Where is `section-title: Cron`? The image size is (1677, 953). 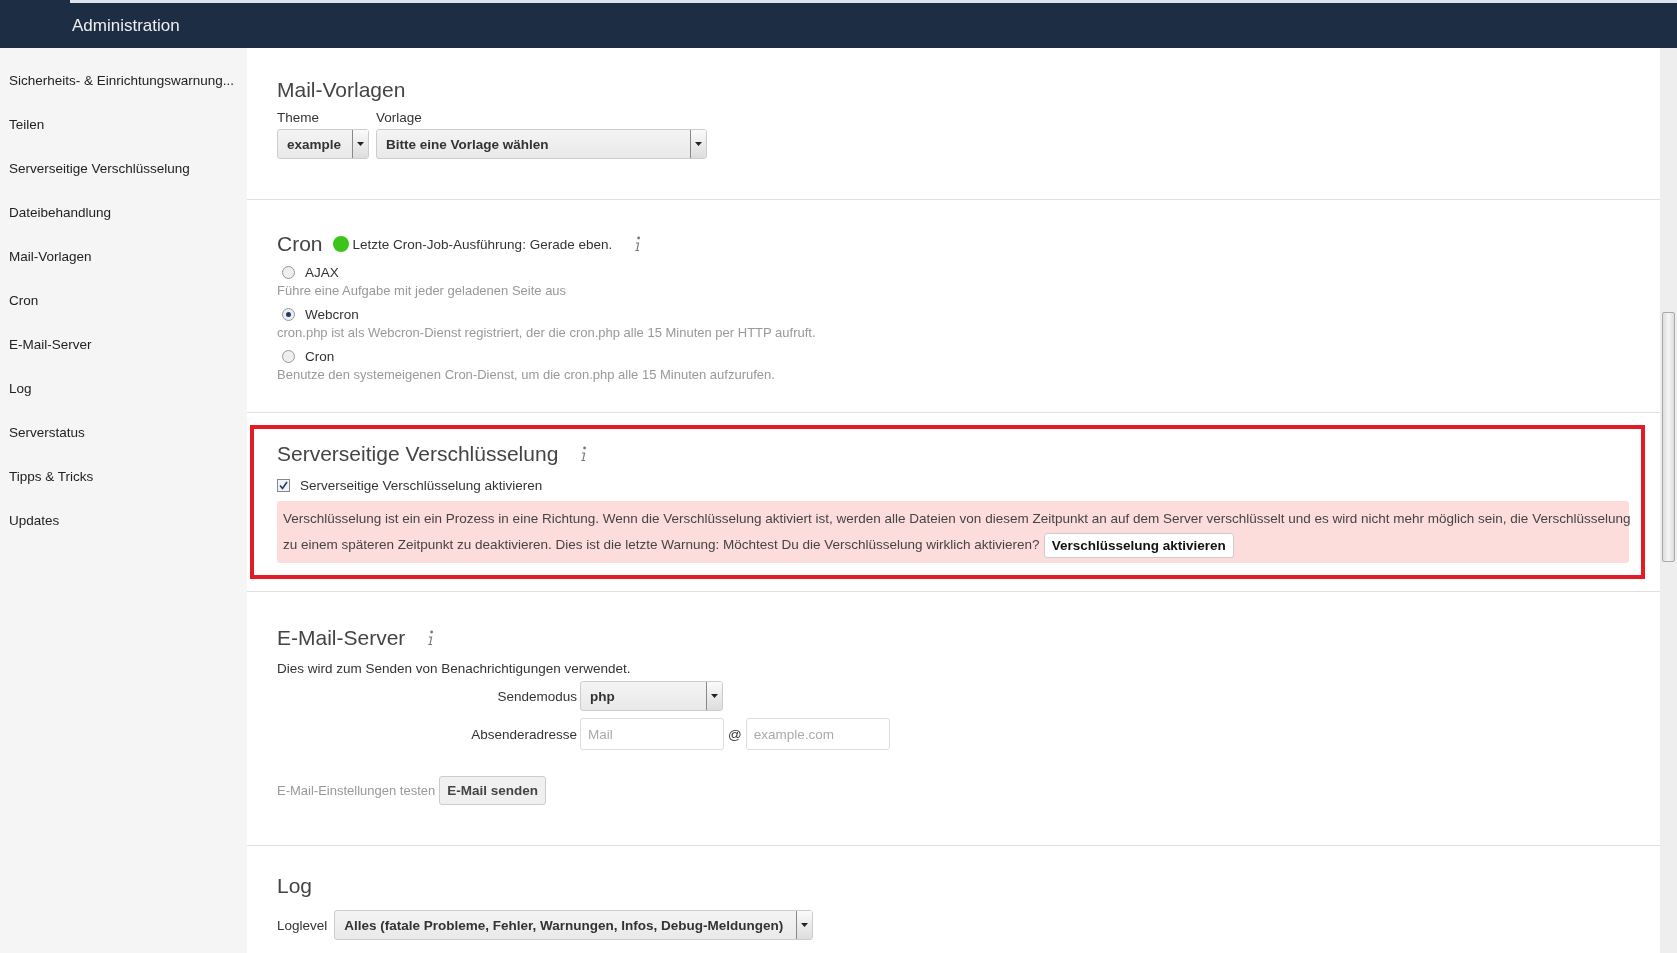
section-title: Cron is located at coordinates (300, 244).